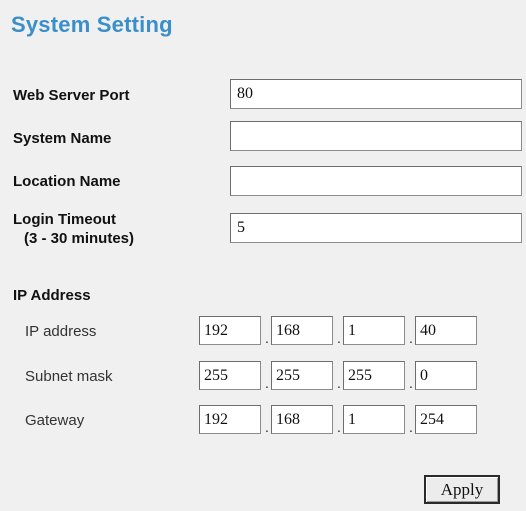  What do you see at coordinates (376, 181) in the screenshot?
I see `location-name-input` at bounding box center [376, 181].